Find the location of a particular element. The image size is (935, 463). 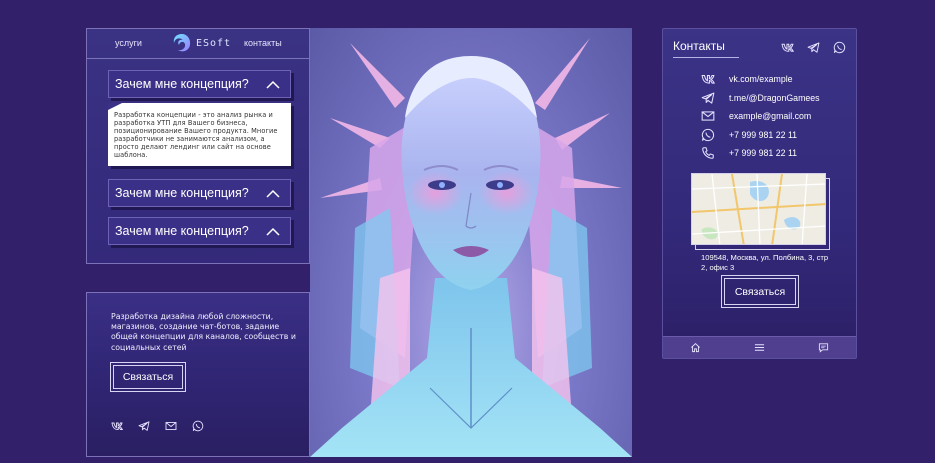

contact-phone: +7 999 981 22 11 is located at coordinates (760, 153).